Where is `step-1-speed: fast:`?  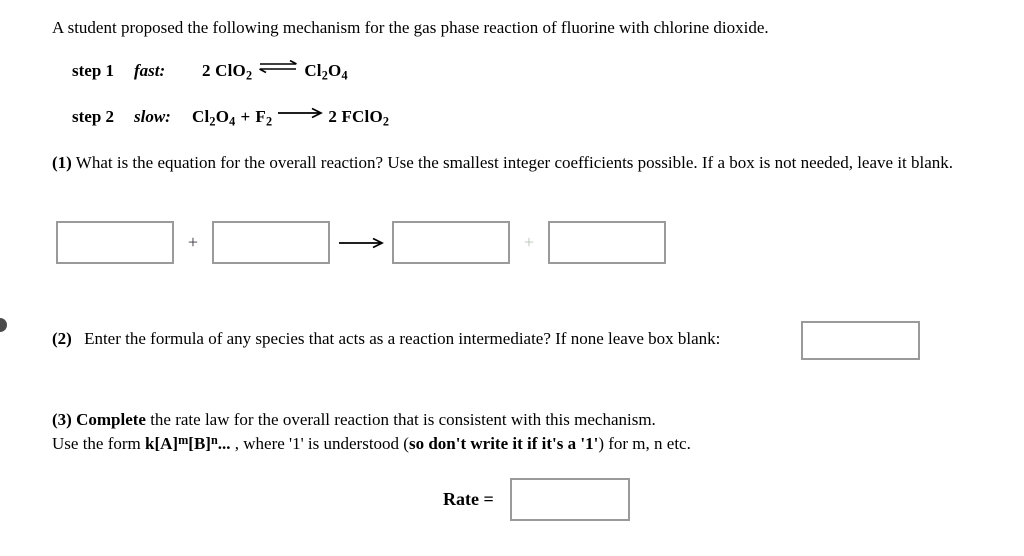
step-1-speed: fast: is located at coordinates (150, 70).